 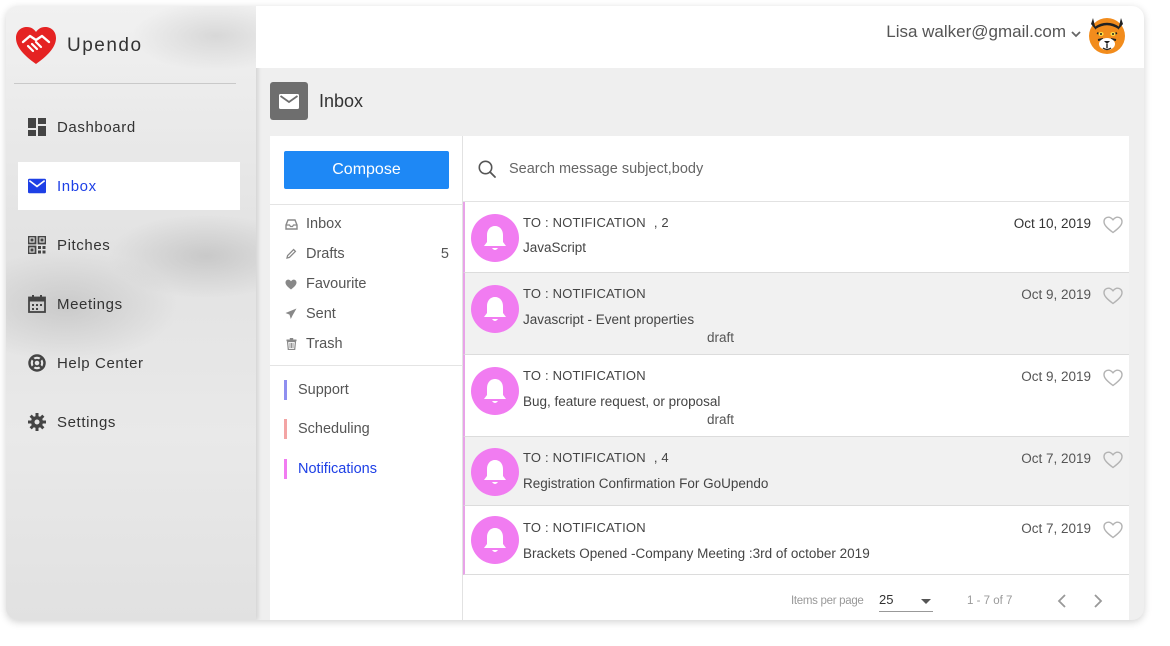 What do you see at coordinates (366, 170) in the screenshot?
I see `compose-button: Compose` at bounding box center [366, 170].